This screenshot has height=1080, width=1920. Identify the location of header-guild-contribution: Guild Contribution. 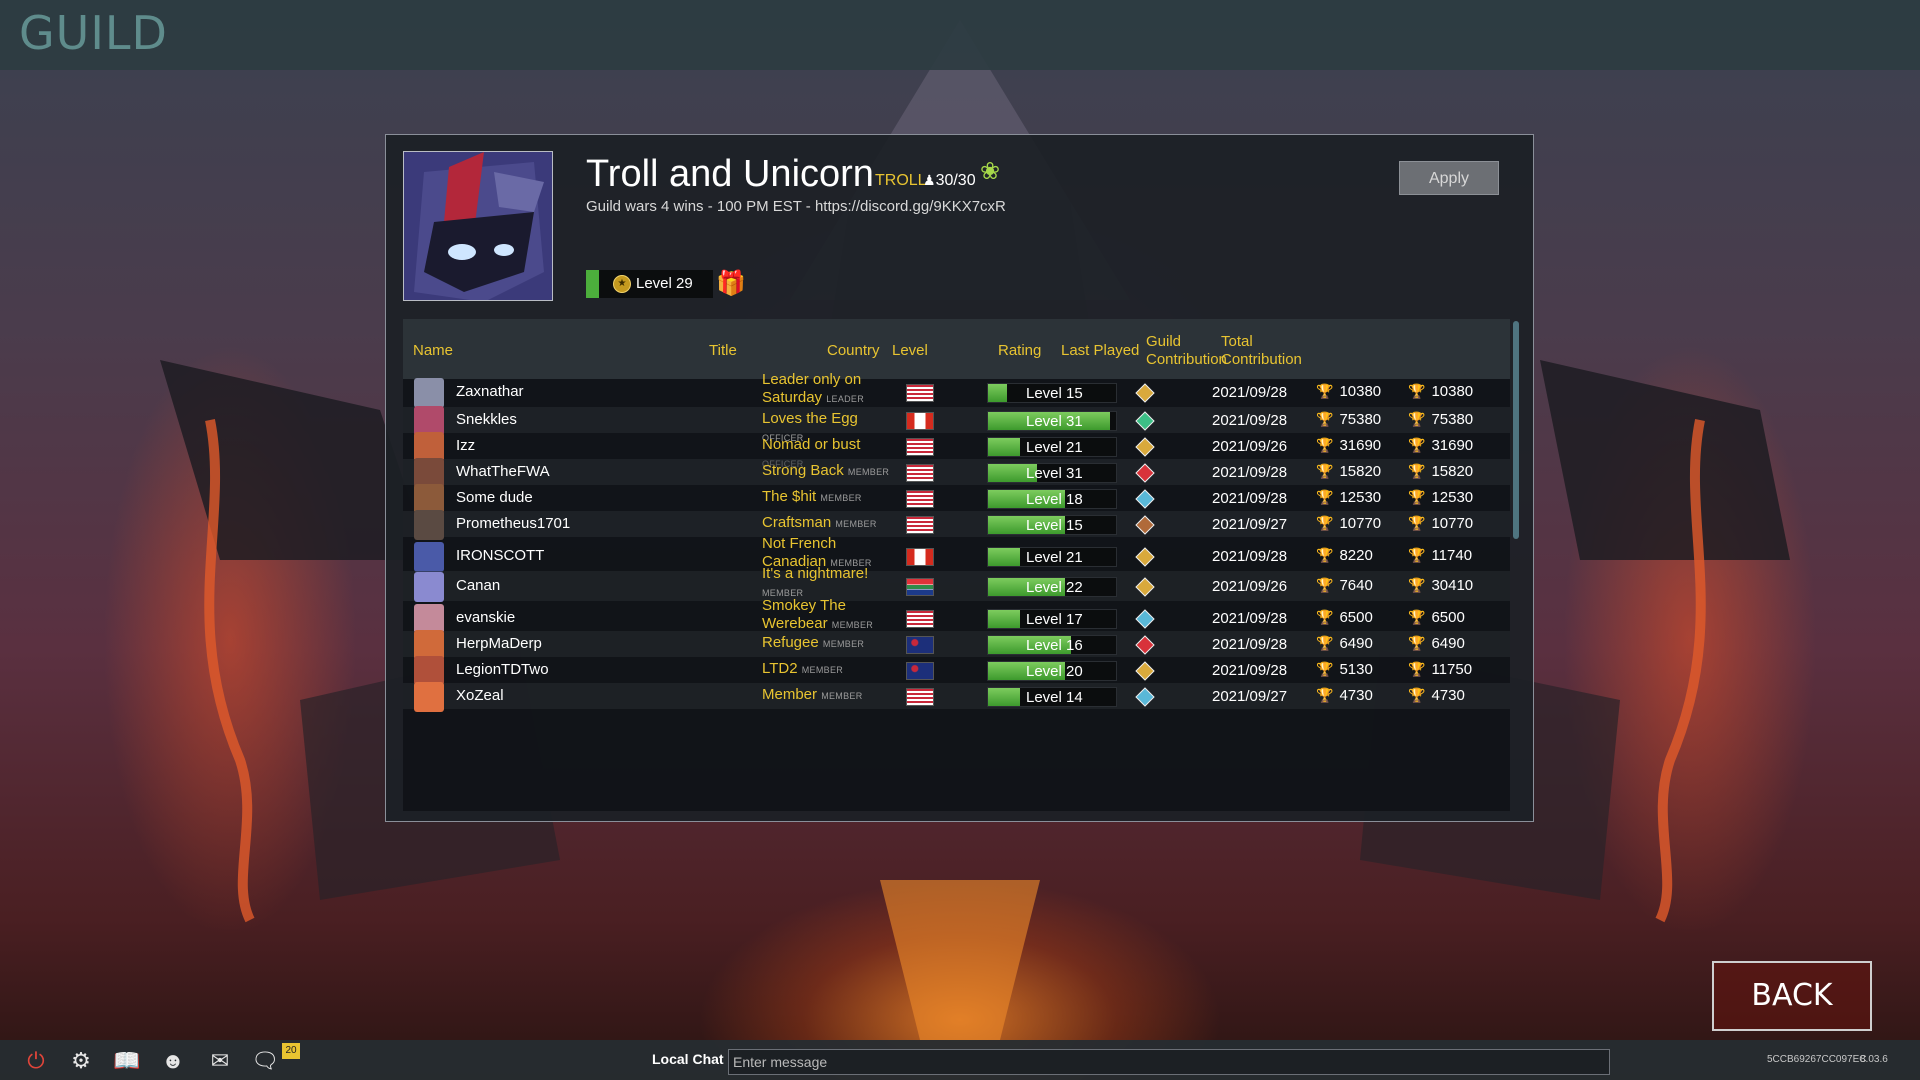
(1186, 351).